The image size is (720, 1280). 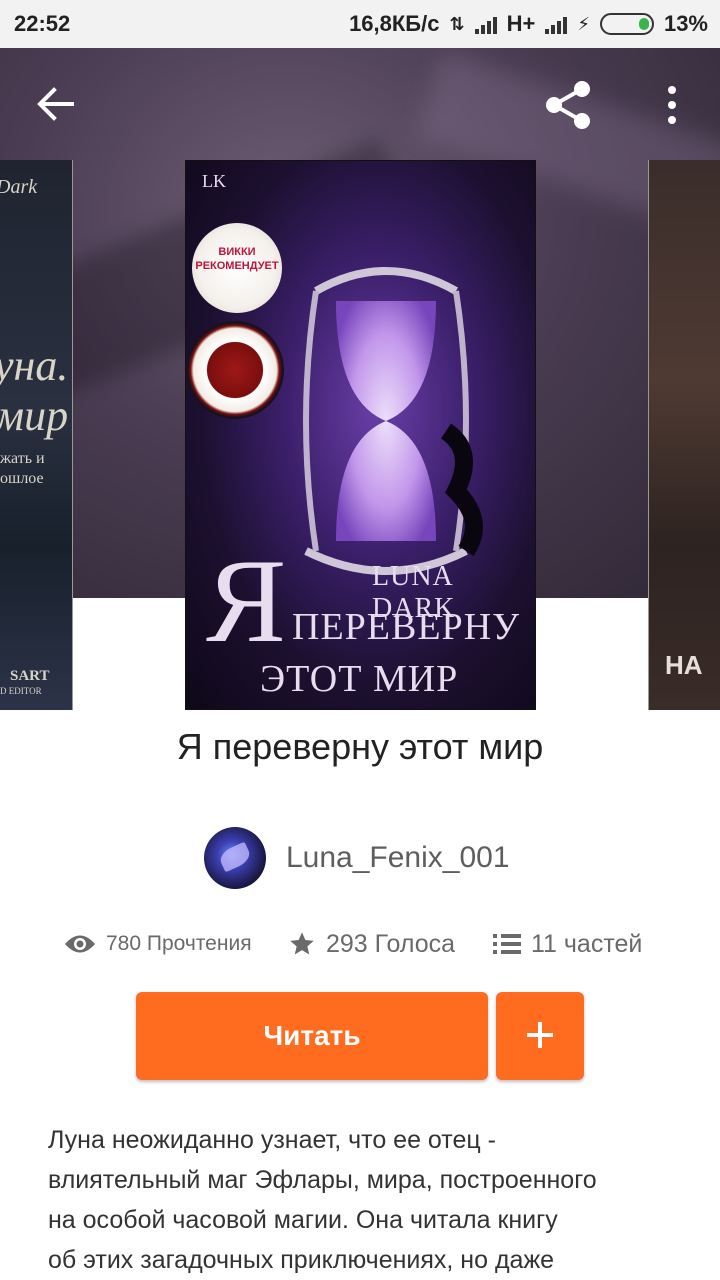 I want to click on add-to-library-button, so click(x=540, y=1036).